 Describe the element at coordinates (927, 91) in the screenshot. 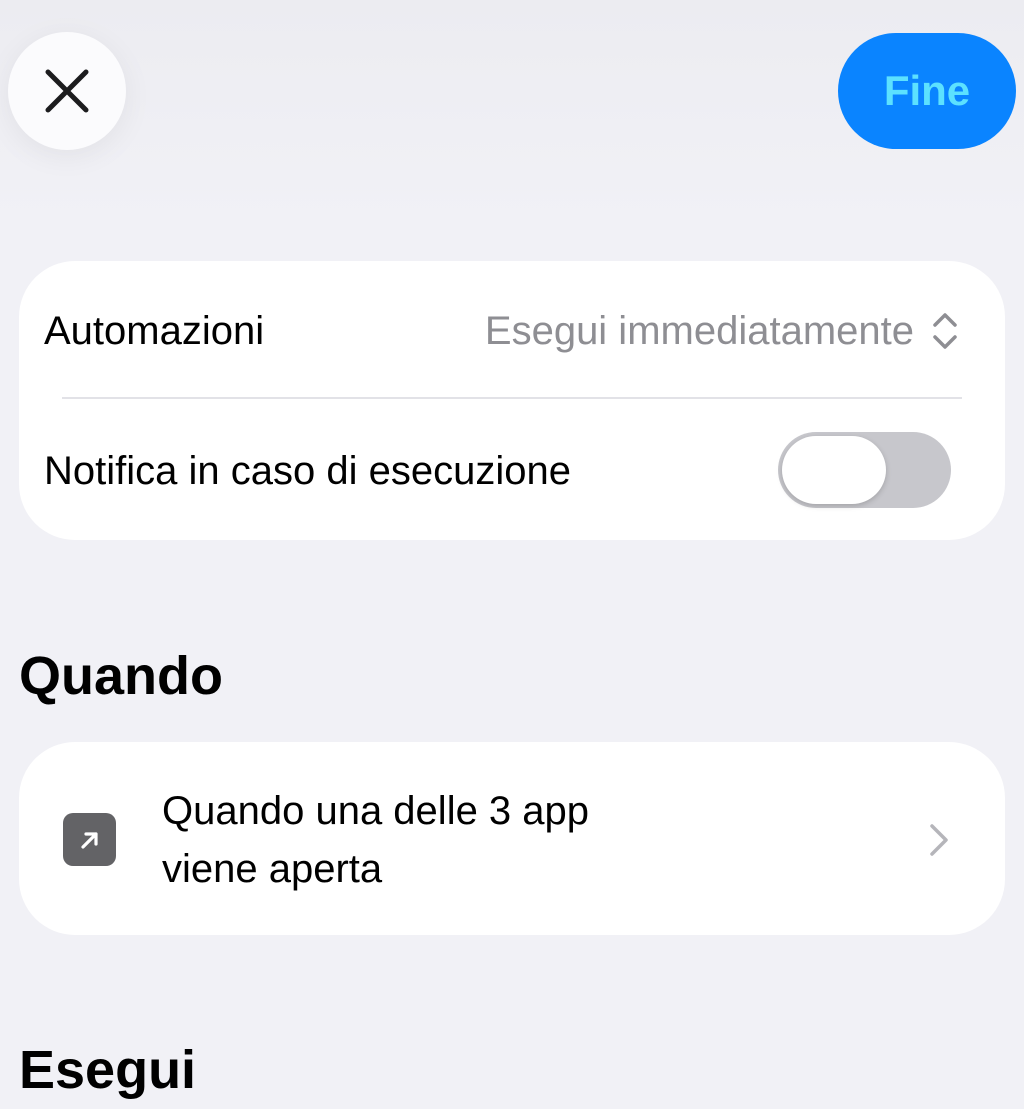

I see `done-button: Fine` at that location.